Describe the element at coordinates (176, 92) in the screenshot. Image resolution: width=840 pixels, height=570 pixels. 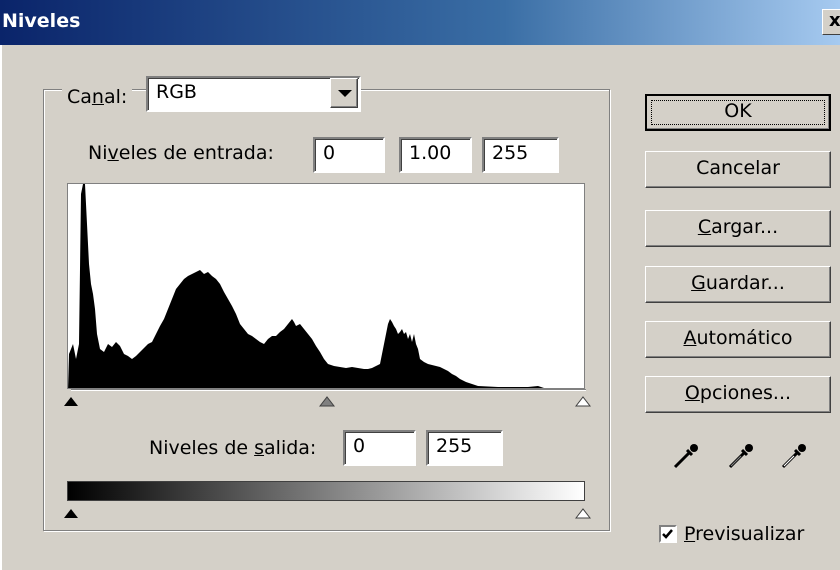
I see `channel-value: RGB` at that location.